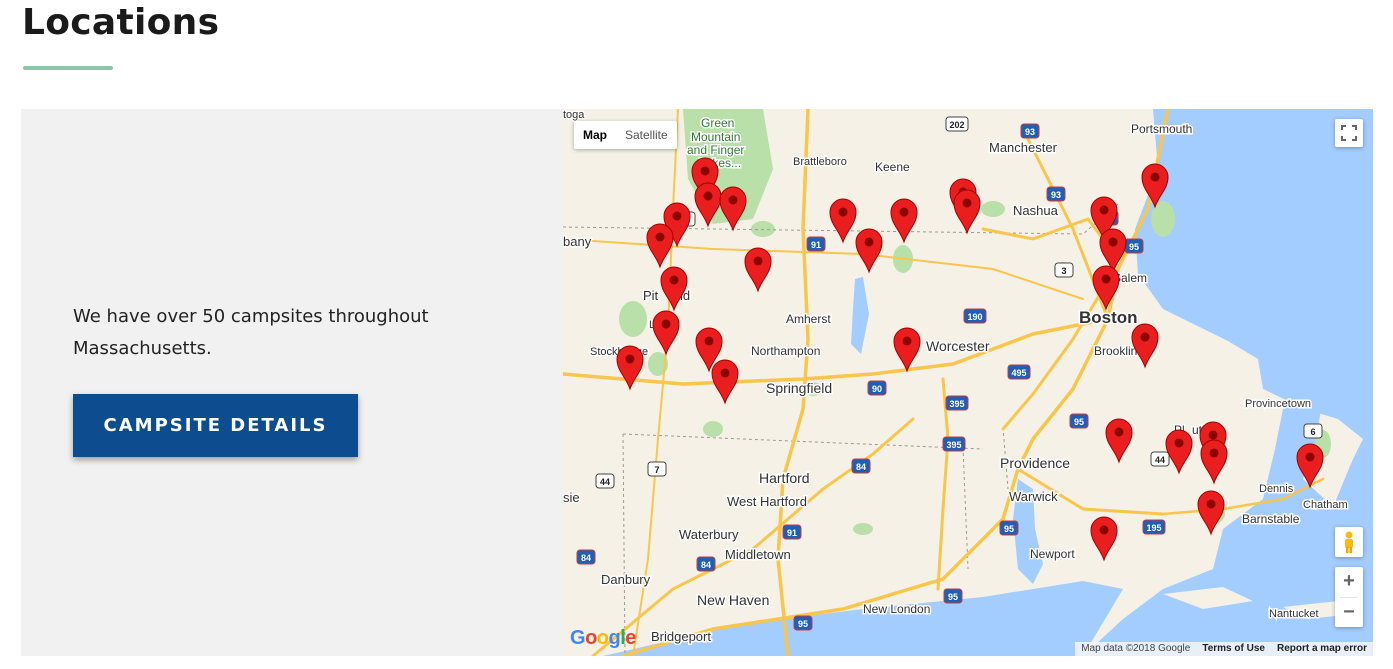  I want to click on zoom-out-button: −, so click(1349, 613).